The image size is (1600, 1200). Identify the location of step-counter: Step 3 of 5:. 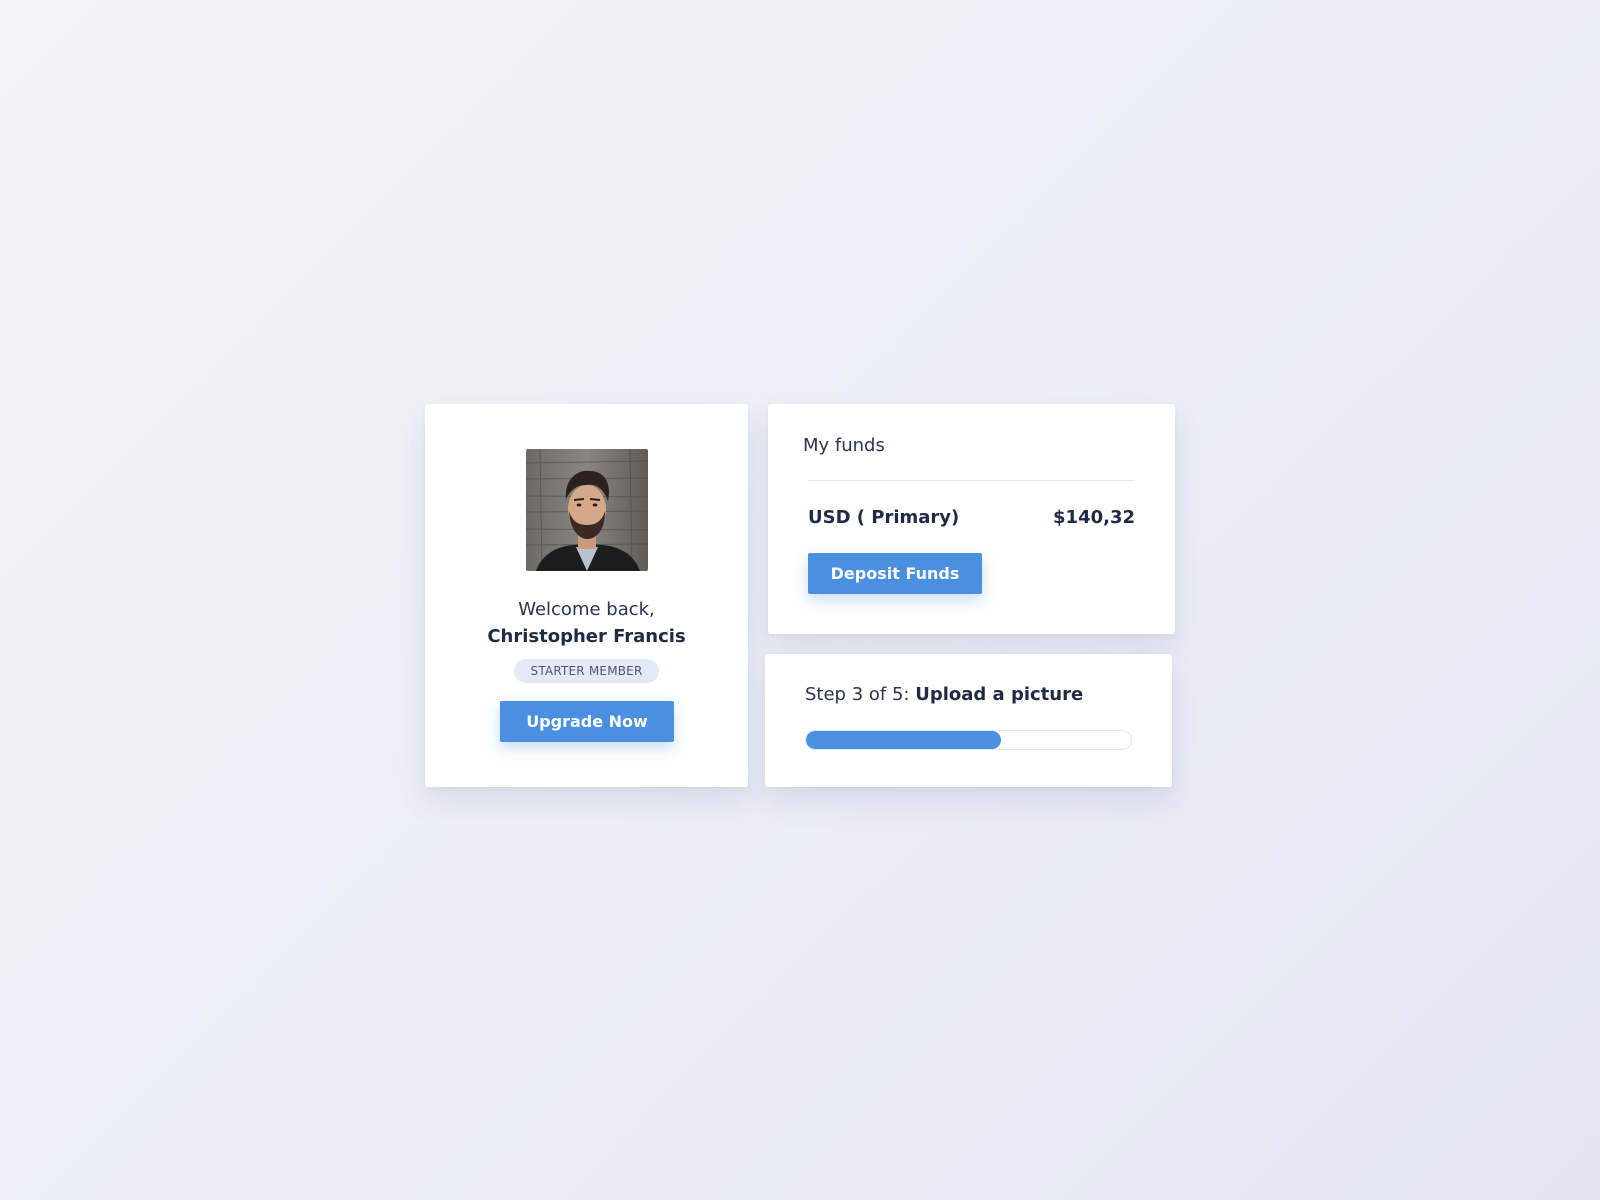
(857, 694).